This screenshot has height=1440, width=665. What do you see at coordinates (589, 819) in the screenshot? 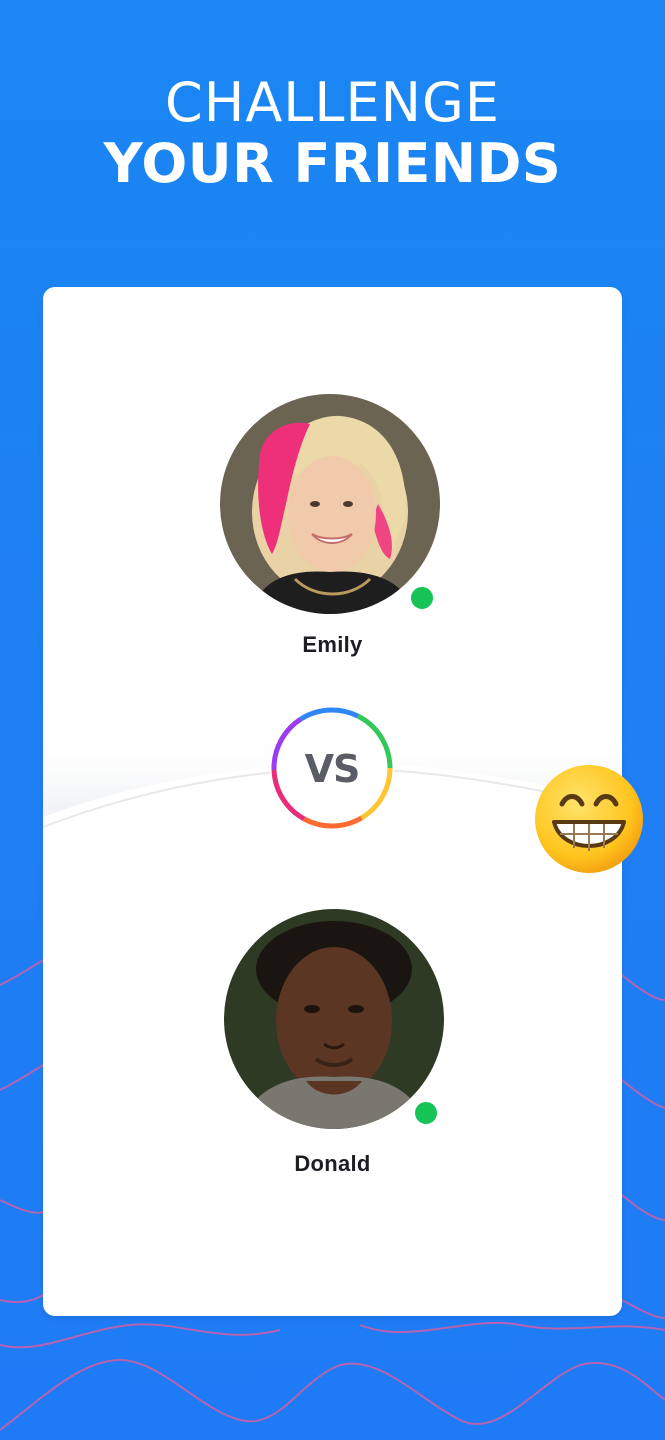
I see `grinning-face-icon` at bounding box center [589, 819].